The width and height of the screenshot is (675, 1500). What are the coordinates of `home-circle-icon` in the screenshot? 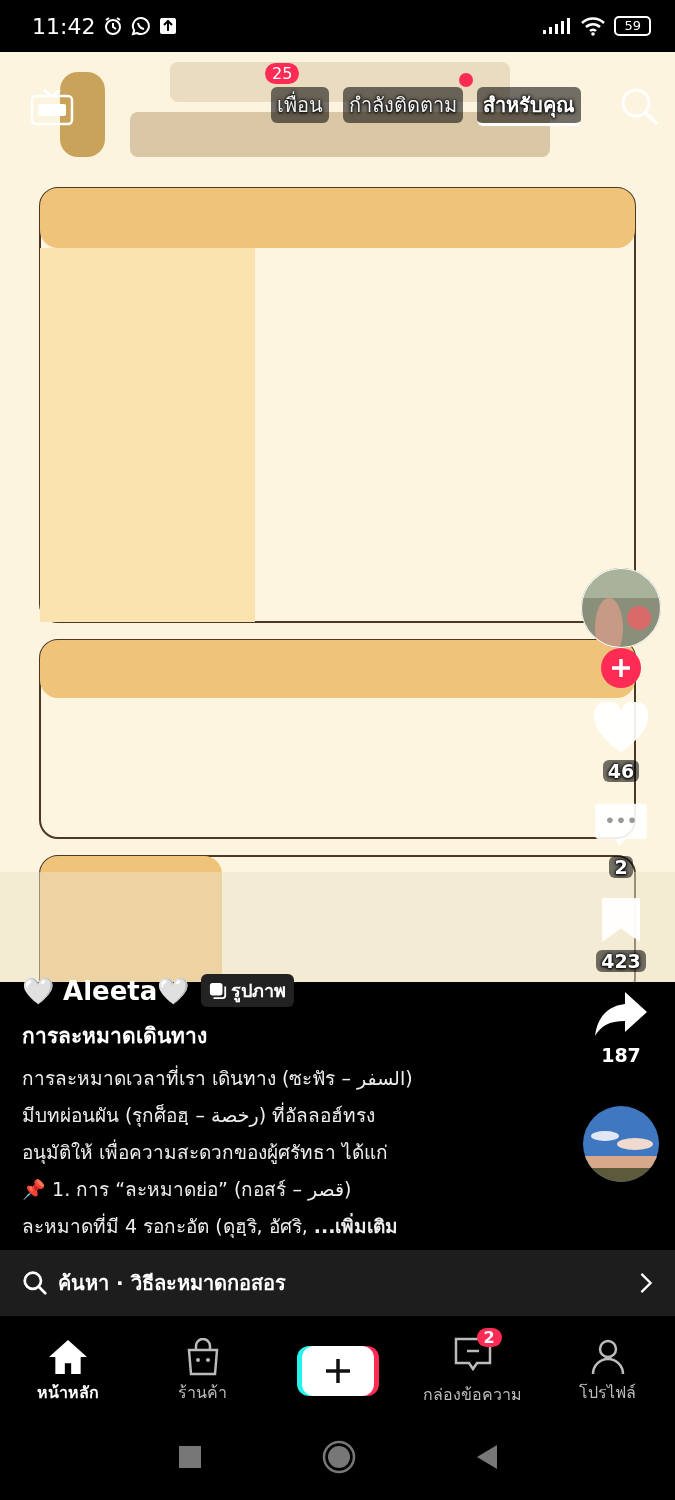 It's located at (338, 1457).